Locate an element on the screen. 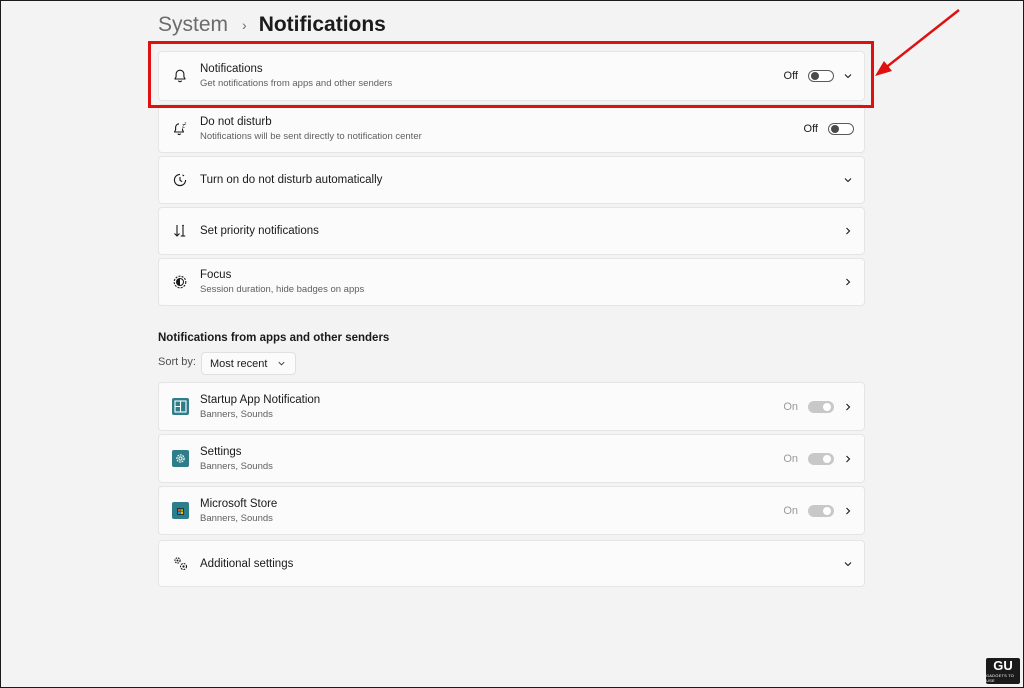 Image resolution: width=1024 pixels, height=688 pixels. additional-settings-text: Additional settings is located at coordinates (246, 564).